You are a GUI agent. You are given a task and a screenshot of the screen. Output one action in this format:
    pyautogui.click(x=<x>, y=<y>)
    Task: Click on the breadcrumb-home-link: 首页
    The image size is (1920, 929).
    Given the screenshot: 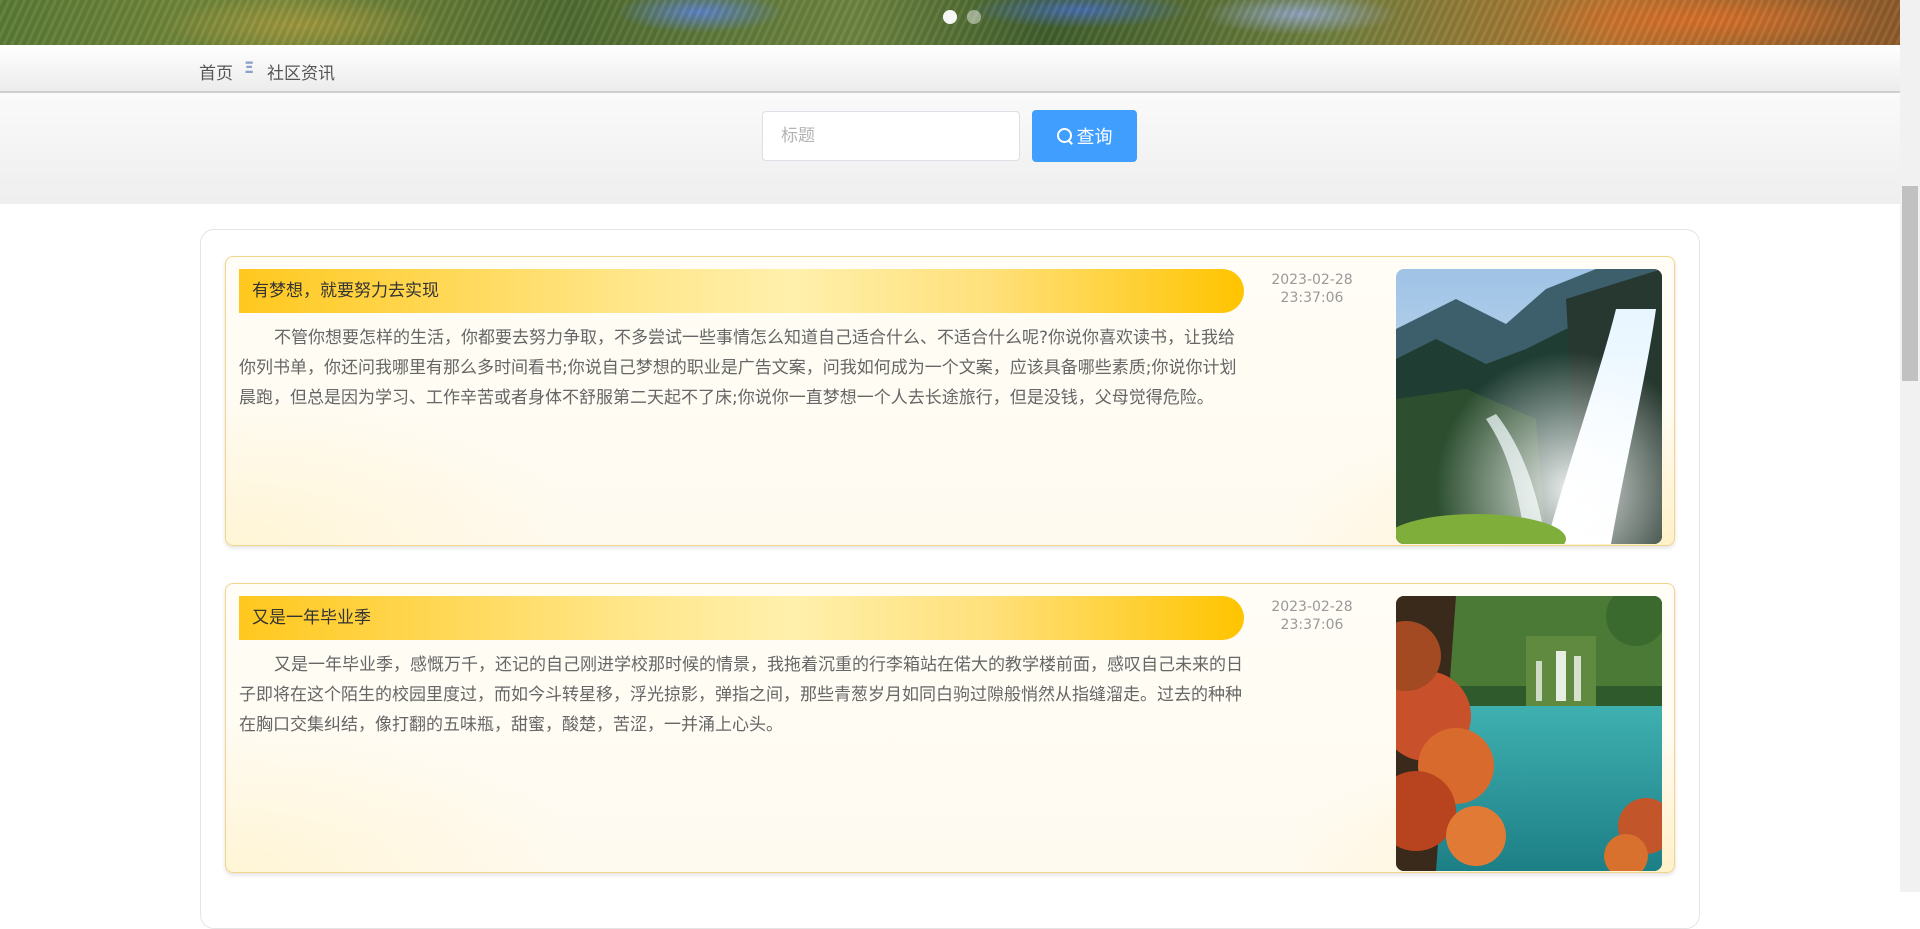 What is the action you would take?
    pyautogui.click(x=216, y=71)
    